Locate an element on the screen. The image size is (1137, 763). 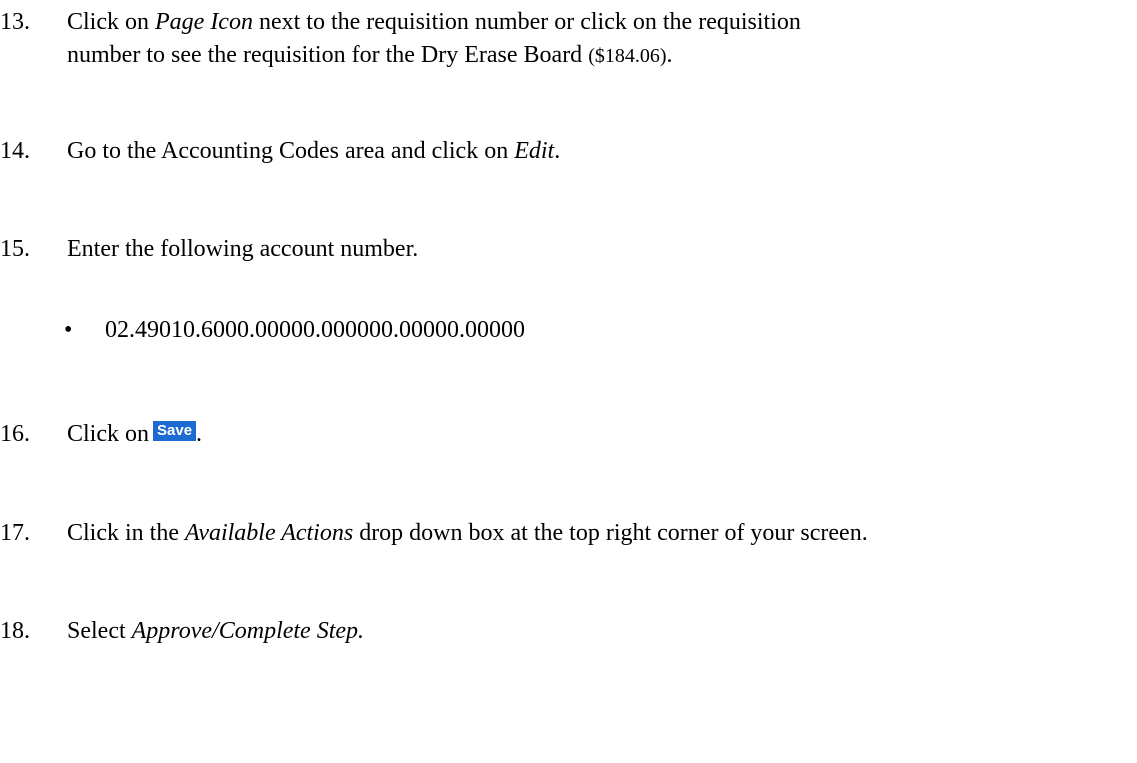
available-actions-term: Available Actions is located at coordinates (269, 533).